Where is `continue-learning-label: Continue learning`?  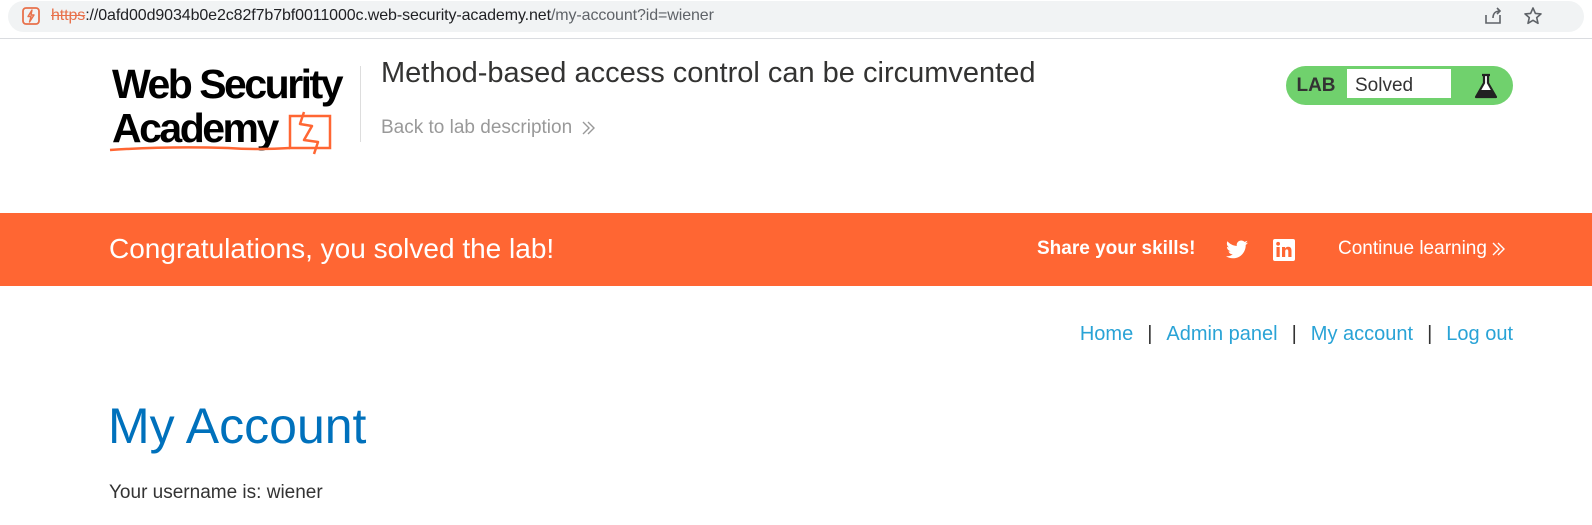
continue-learning-label: Continue learning is located at coordinates (1412, 248).